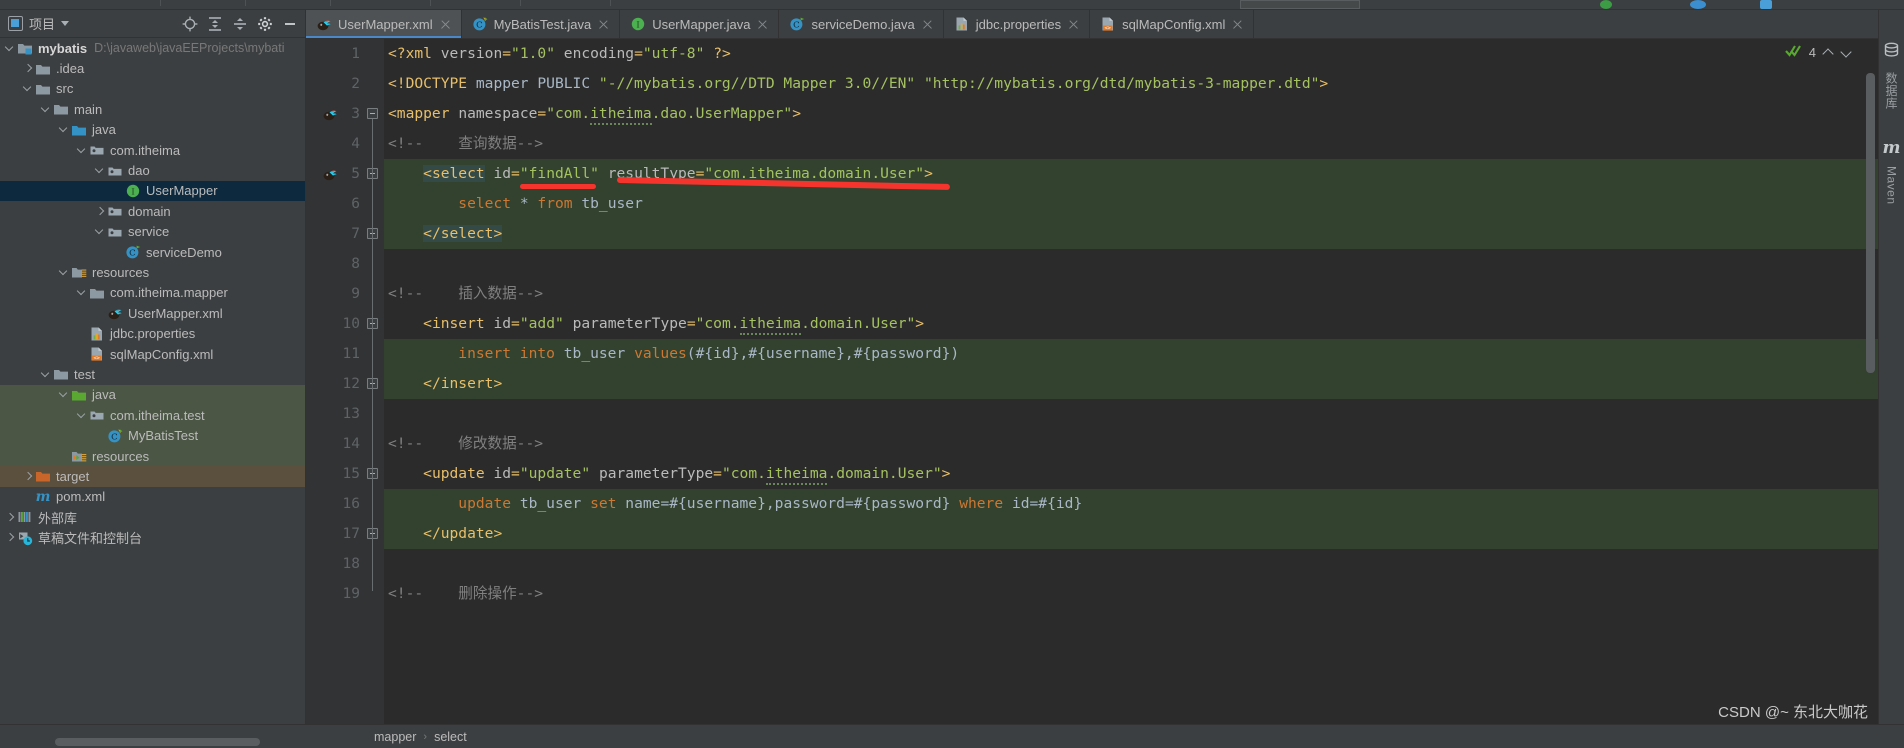 The height and width of the screenshot is (748, 1904). I want to click on tree-item-pom-xml: m pom.xml, so click(152, 497).